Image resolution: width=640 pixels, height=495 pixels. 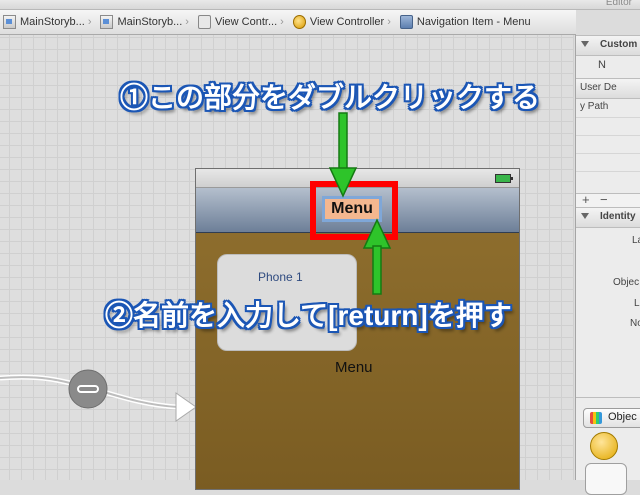 I want to click on object-library-item, so click(x=606, y=479).